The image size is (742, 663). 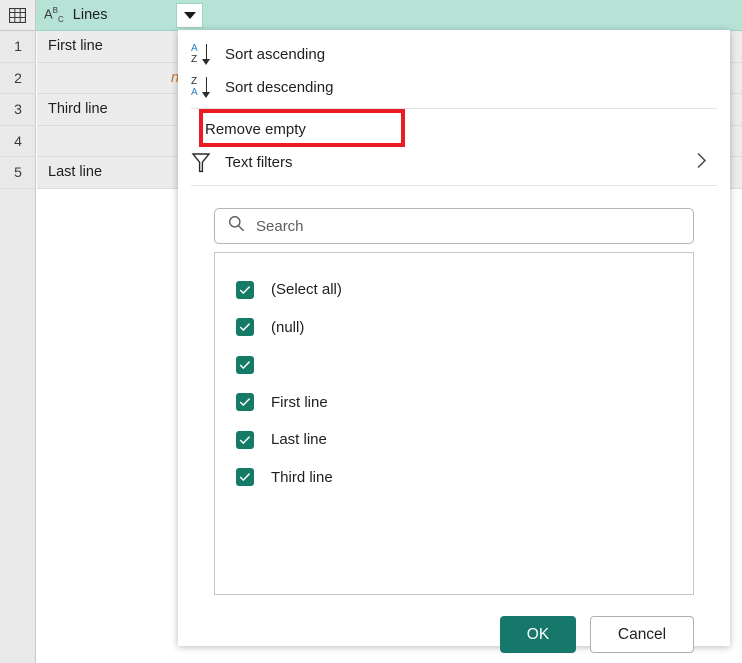 I want to click on list-item: Third line, so click(x=454, y=478).